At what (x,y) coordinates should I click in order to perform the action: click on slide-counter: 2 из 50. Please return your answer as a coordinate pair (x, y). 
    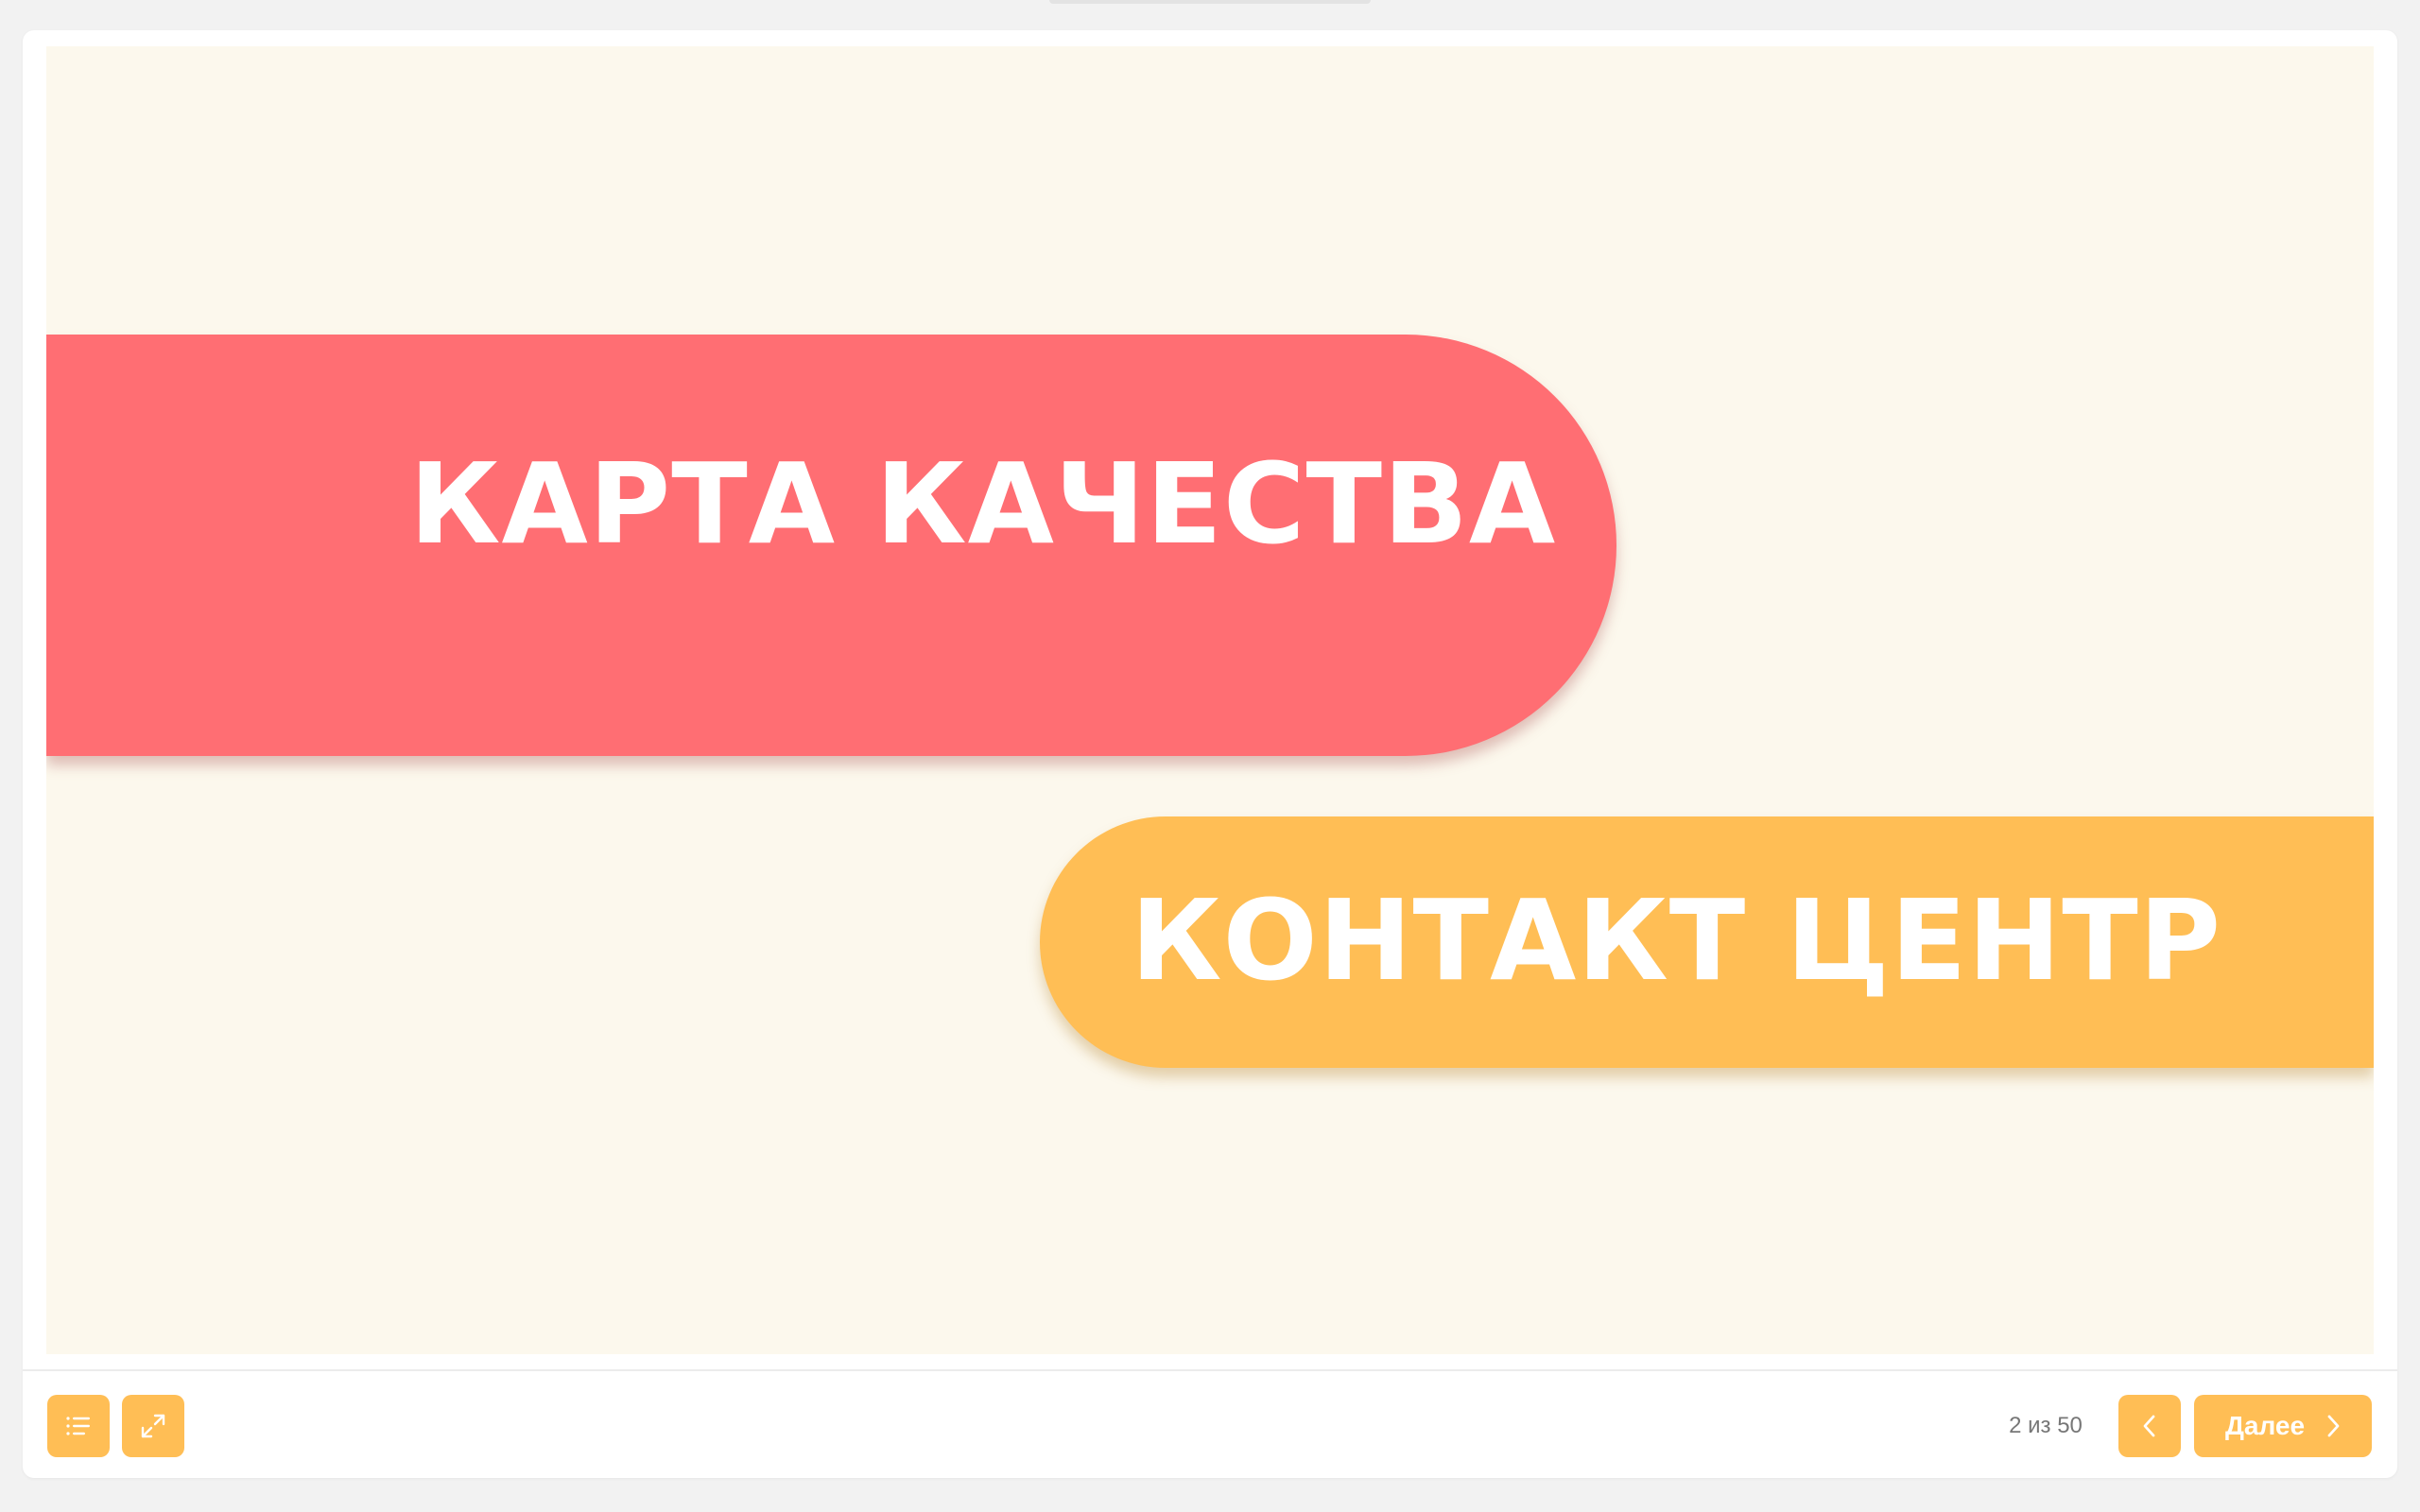
    Looking at the image, I should click on (2046, 1425).